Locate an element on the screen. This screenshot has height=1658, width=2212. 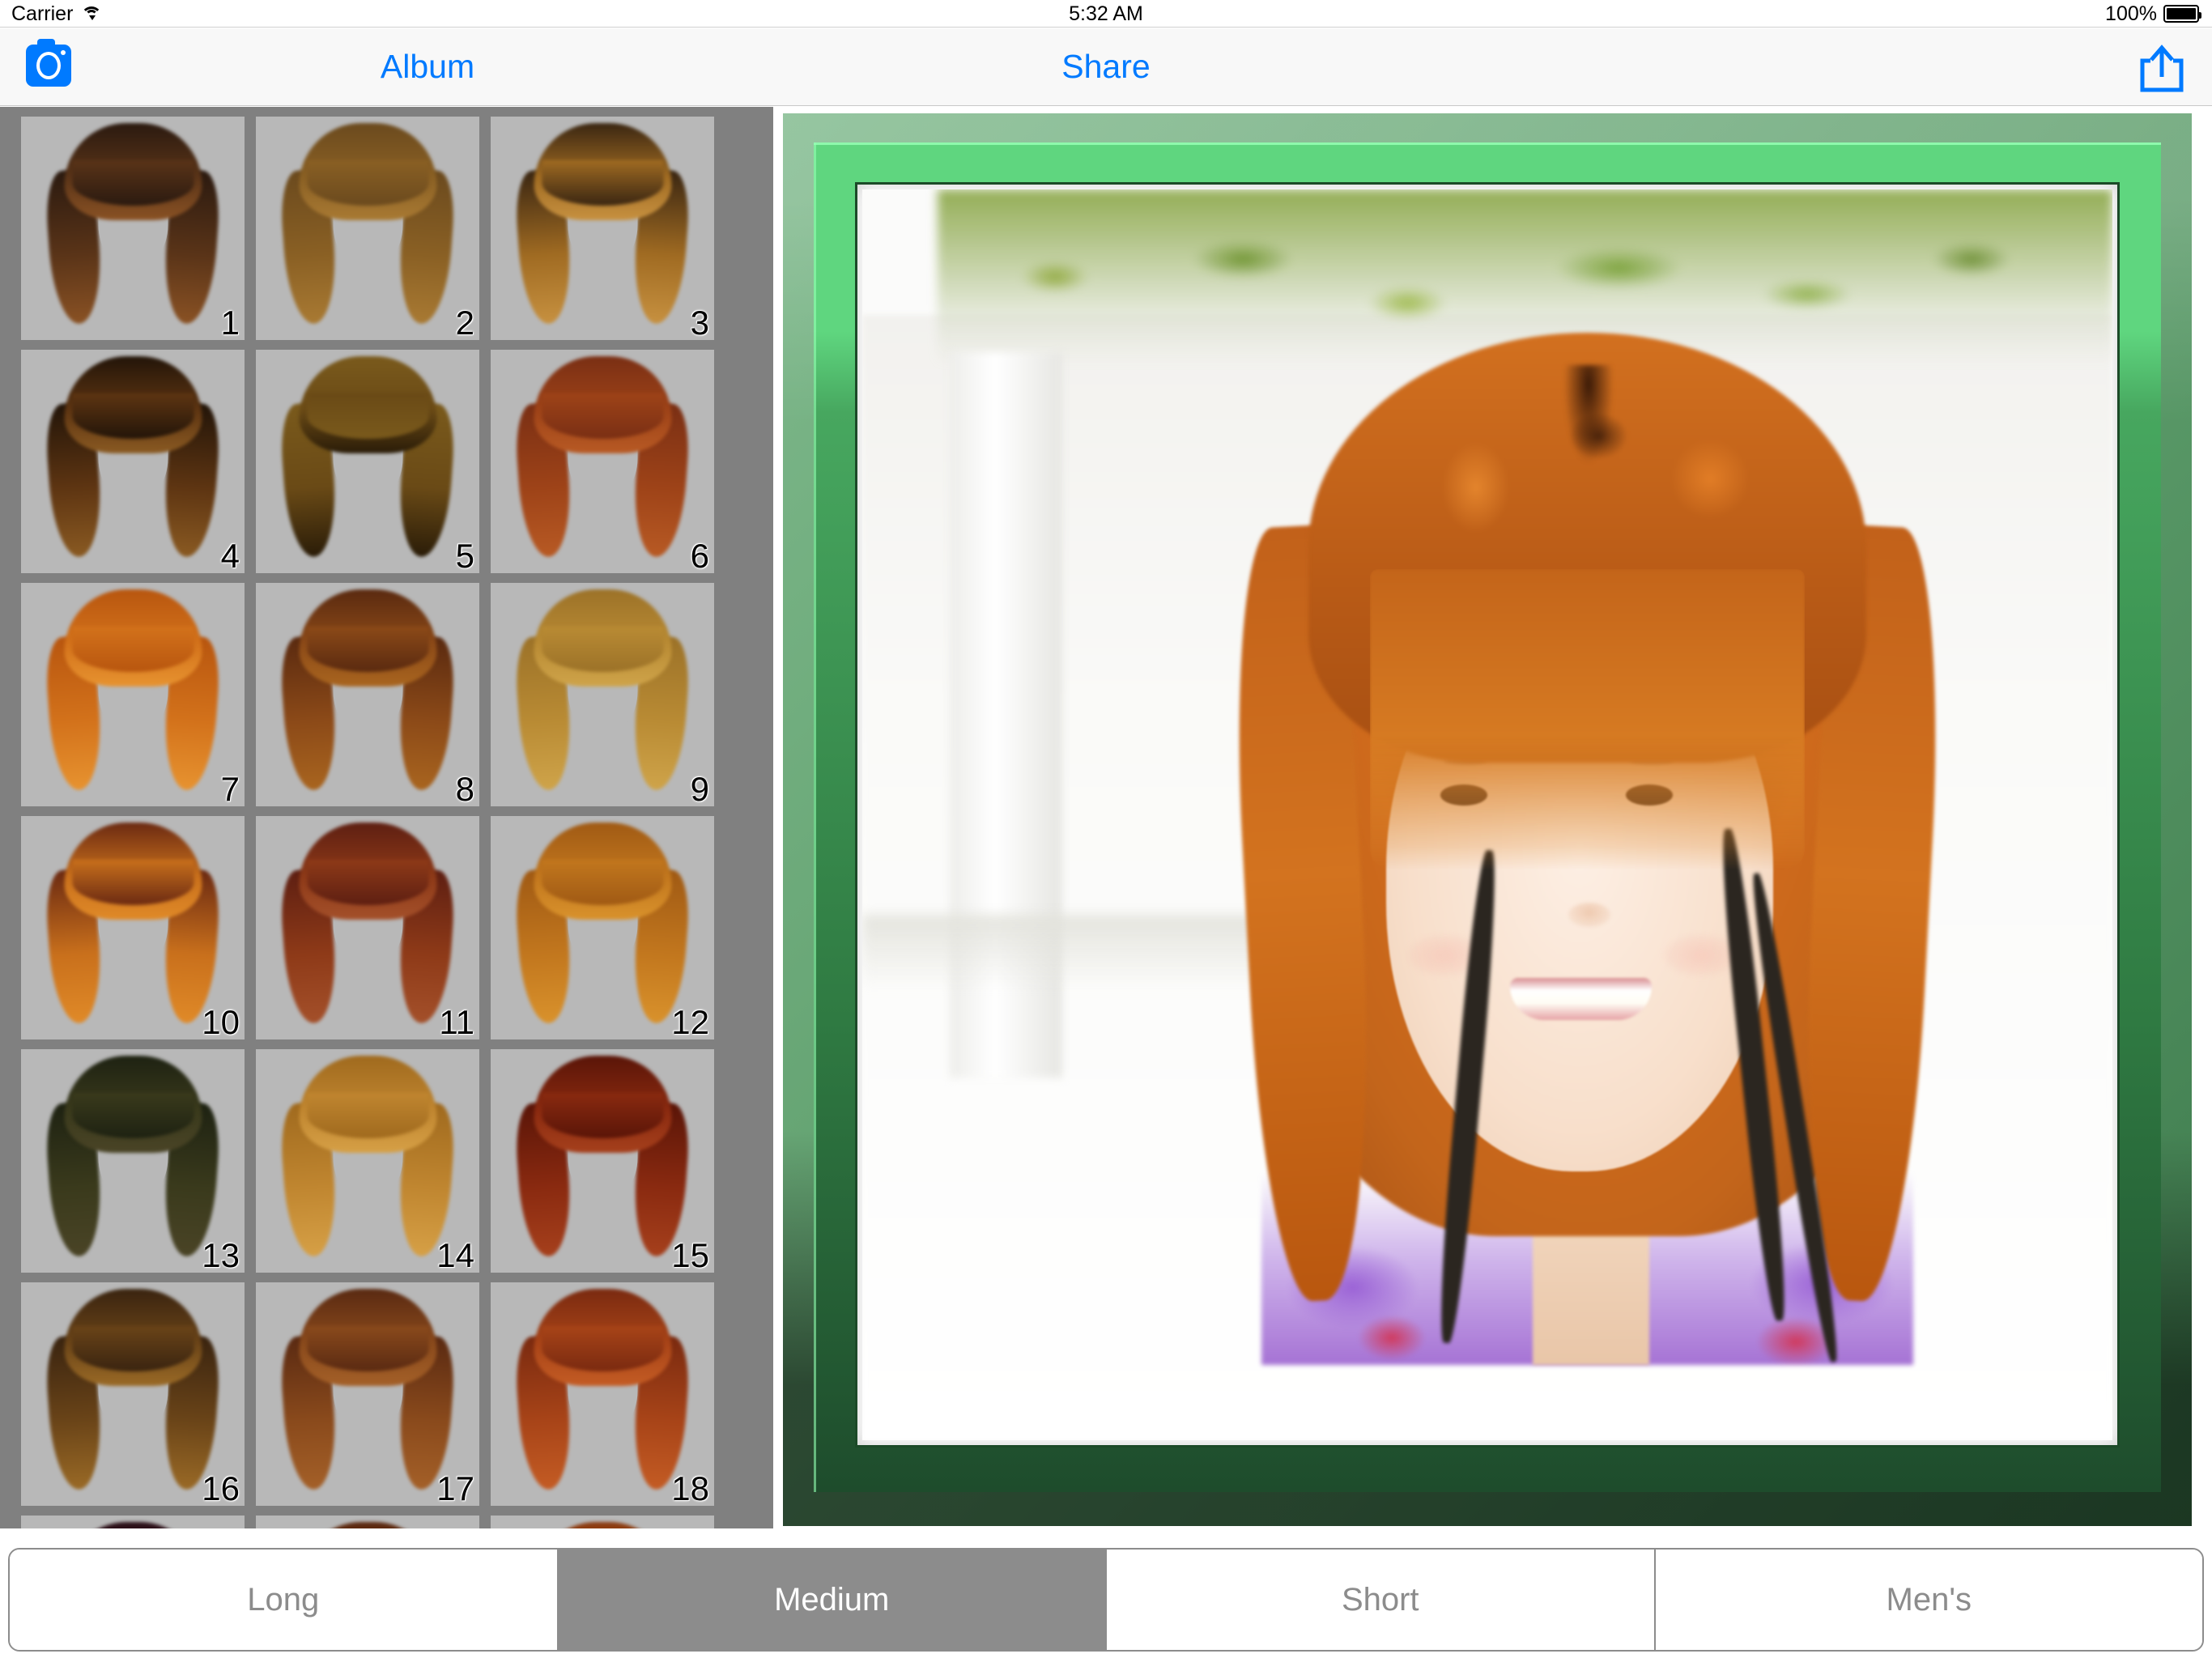
hairstyle-number: 9 is located at coordinates (699, 788).